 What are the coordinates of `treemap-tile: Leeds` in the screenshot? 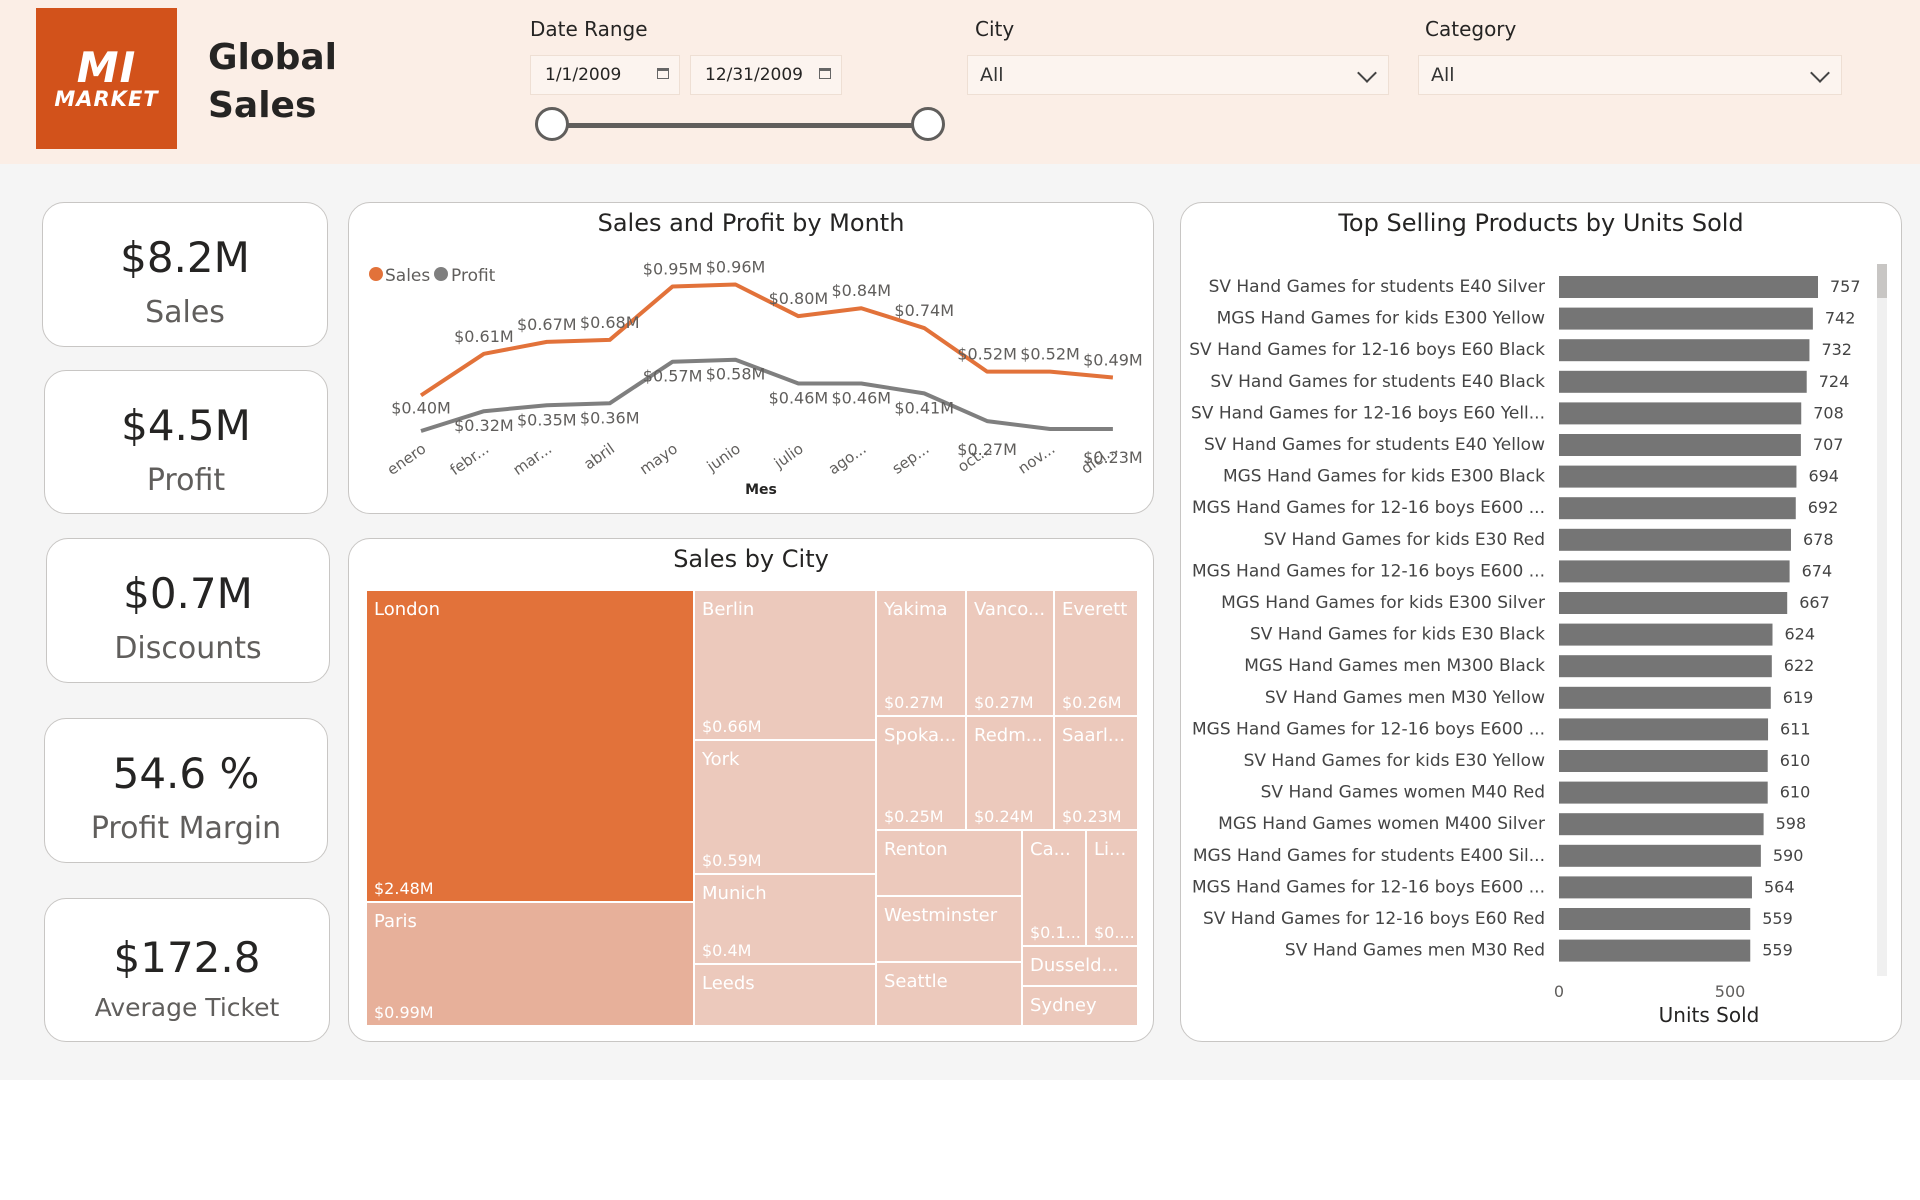 It's located at (786, 996).